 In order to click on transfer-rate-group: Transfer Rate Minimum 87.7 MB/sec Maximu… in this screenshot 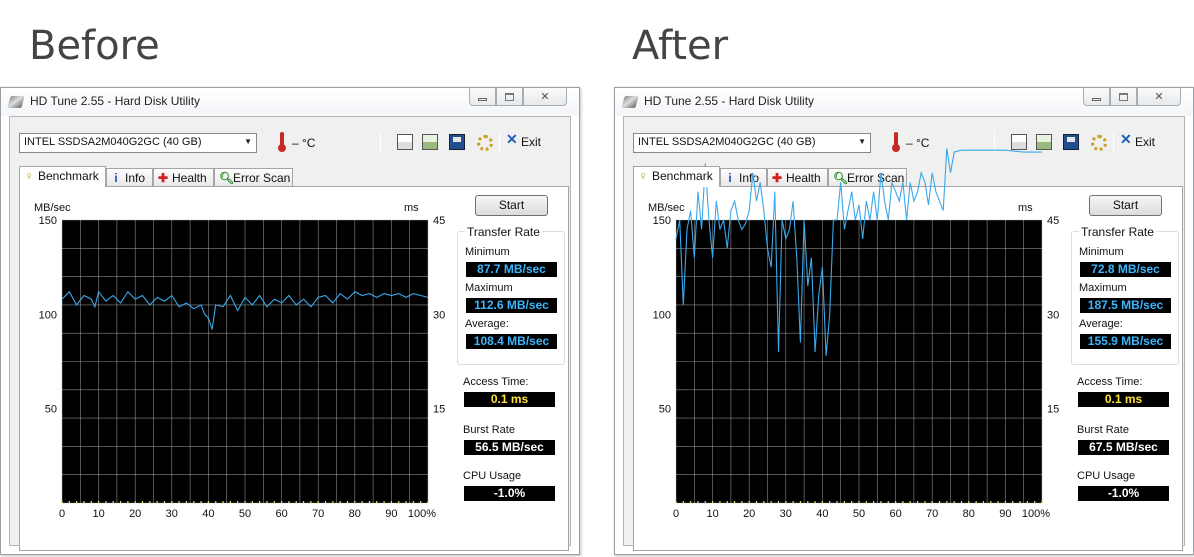, I will do `click(511, 295)`.